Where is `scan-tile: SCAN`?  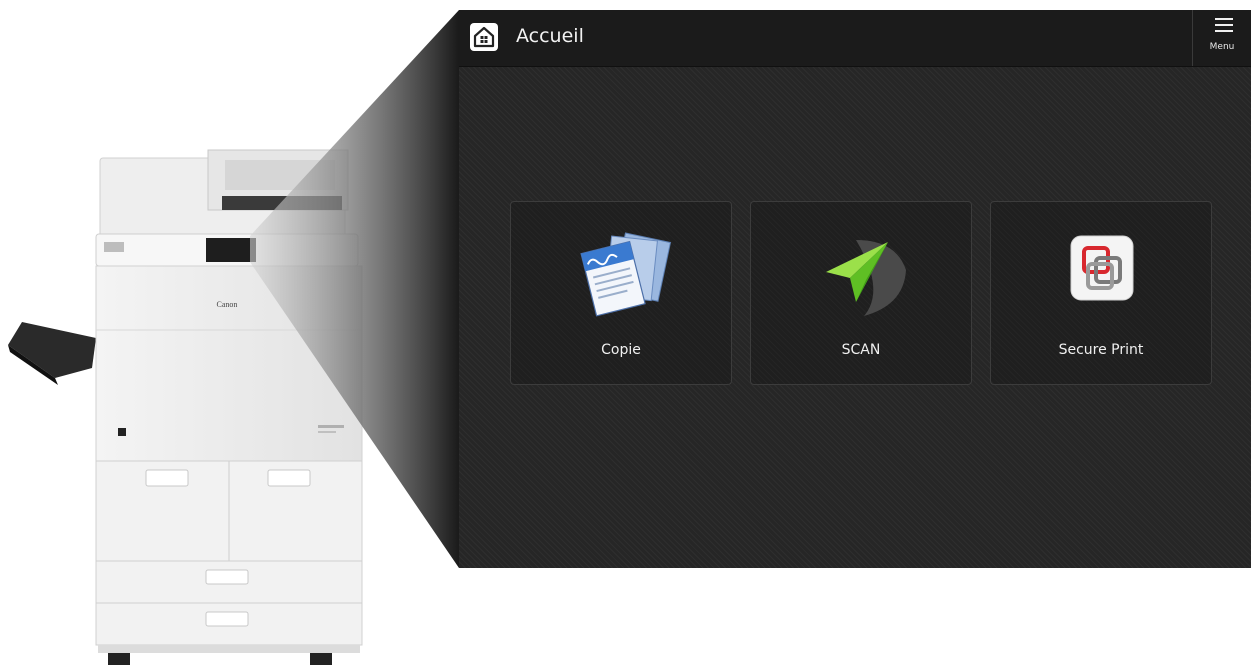
scan-tile: SCAN is located at coordinates (861, 293).